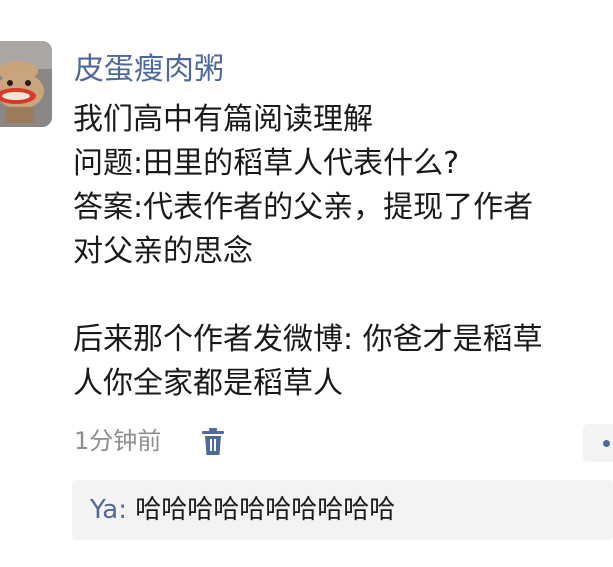 This screenshot has height=567, width=613. I want to click on trash-icon, so click(213, 442).